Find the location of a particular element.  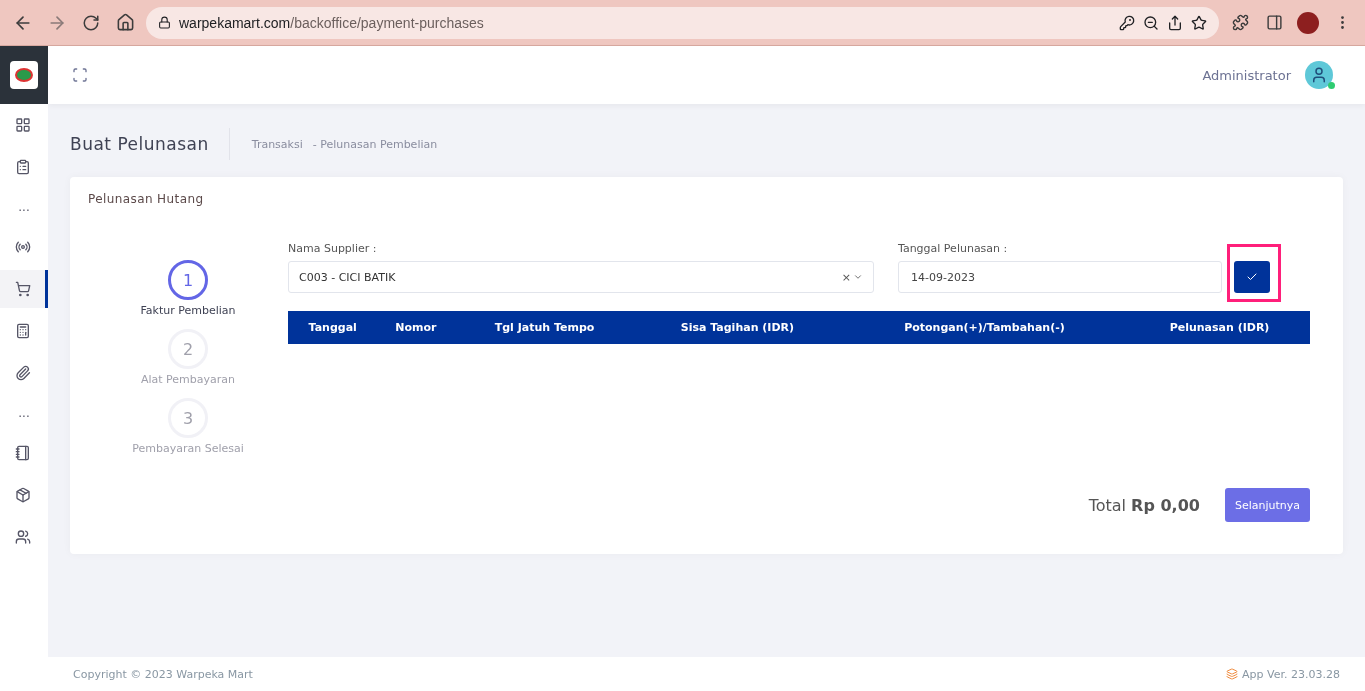

step-circle: 1 is located at coordinates (188, 280).